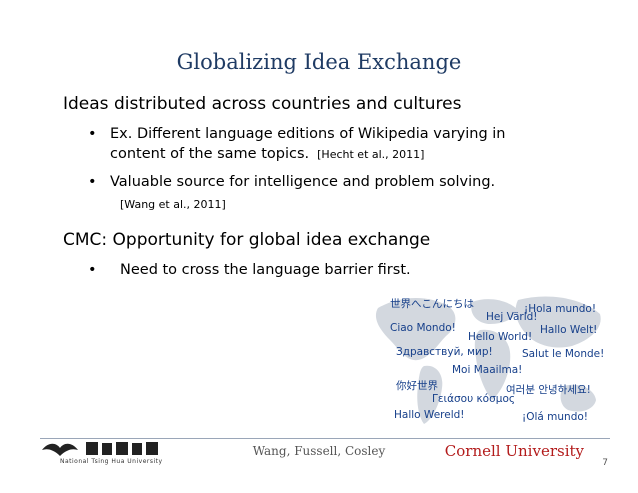 The image size is (638, 493). Describe the element at coordinates (371, 154) in the screenshot. I see `citation-hecht: [Hecht et al., 2011]` at that location.